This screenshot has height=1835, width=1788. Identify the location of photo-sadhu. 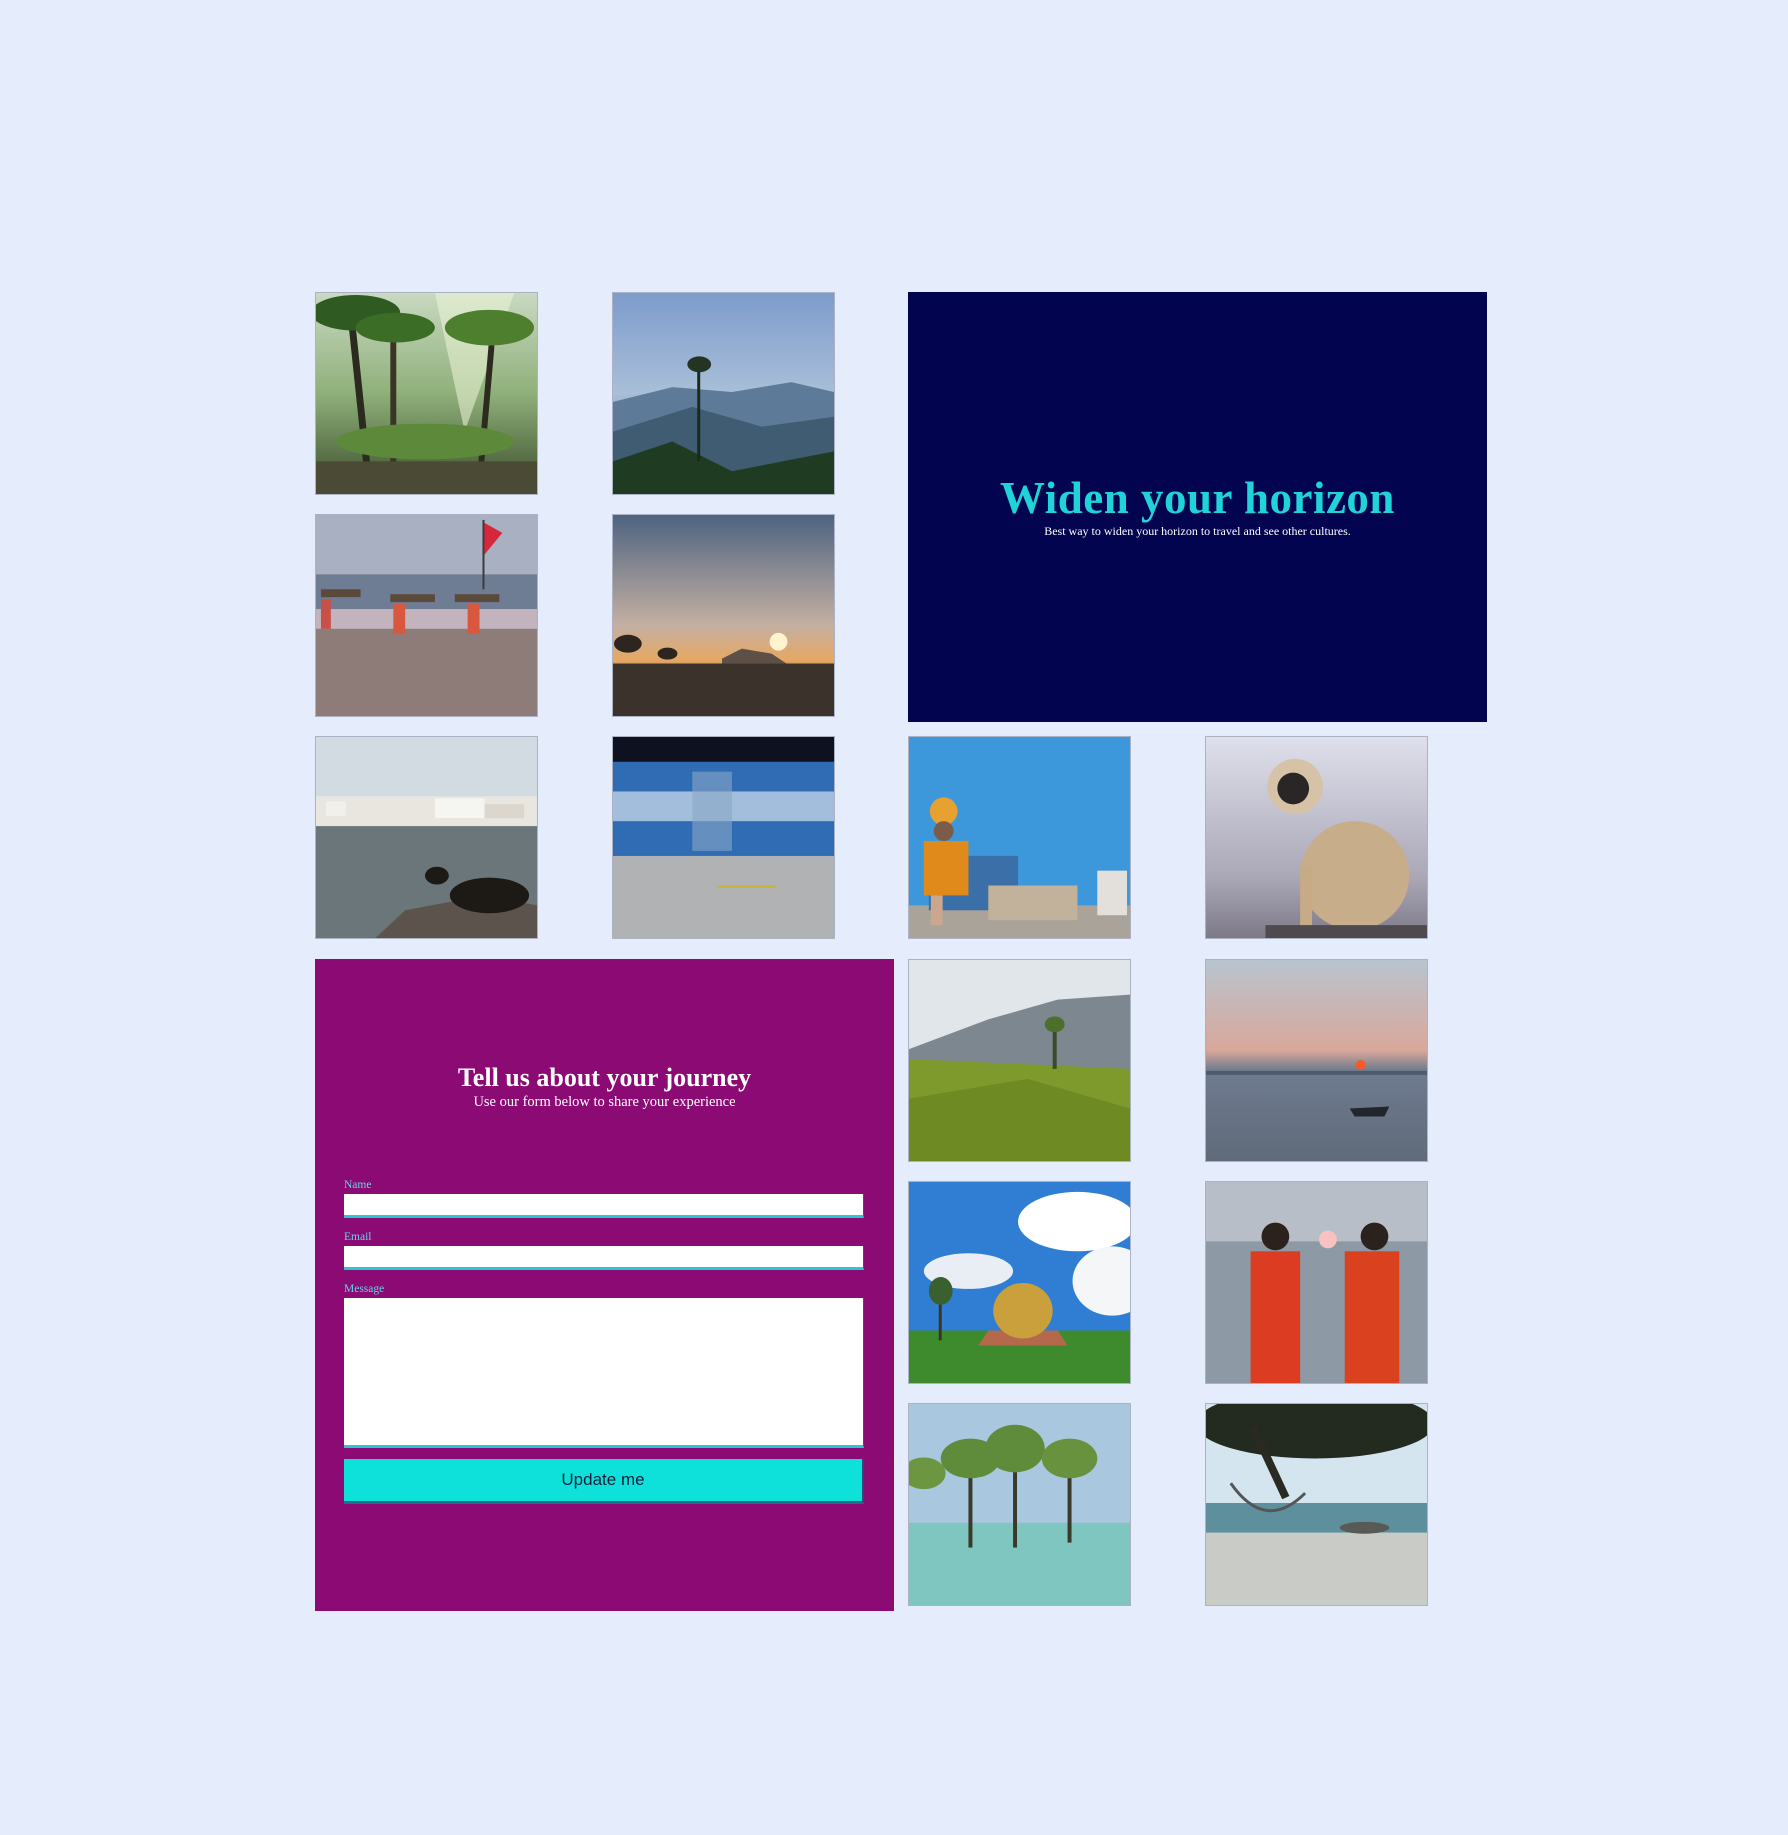
(1019, 837).